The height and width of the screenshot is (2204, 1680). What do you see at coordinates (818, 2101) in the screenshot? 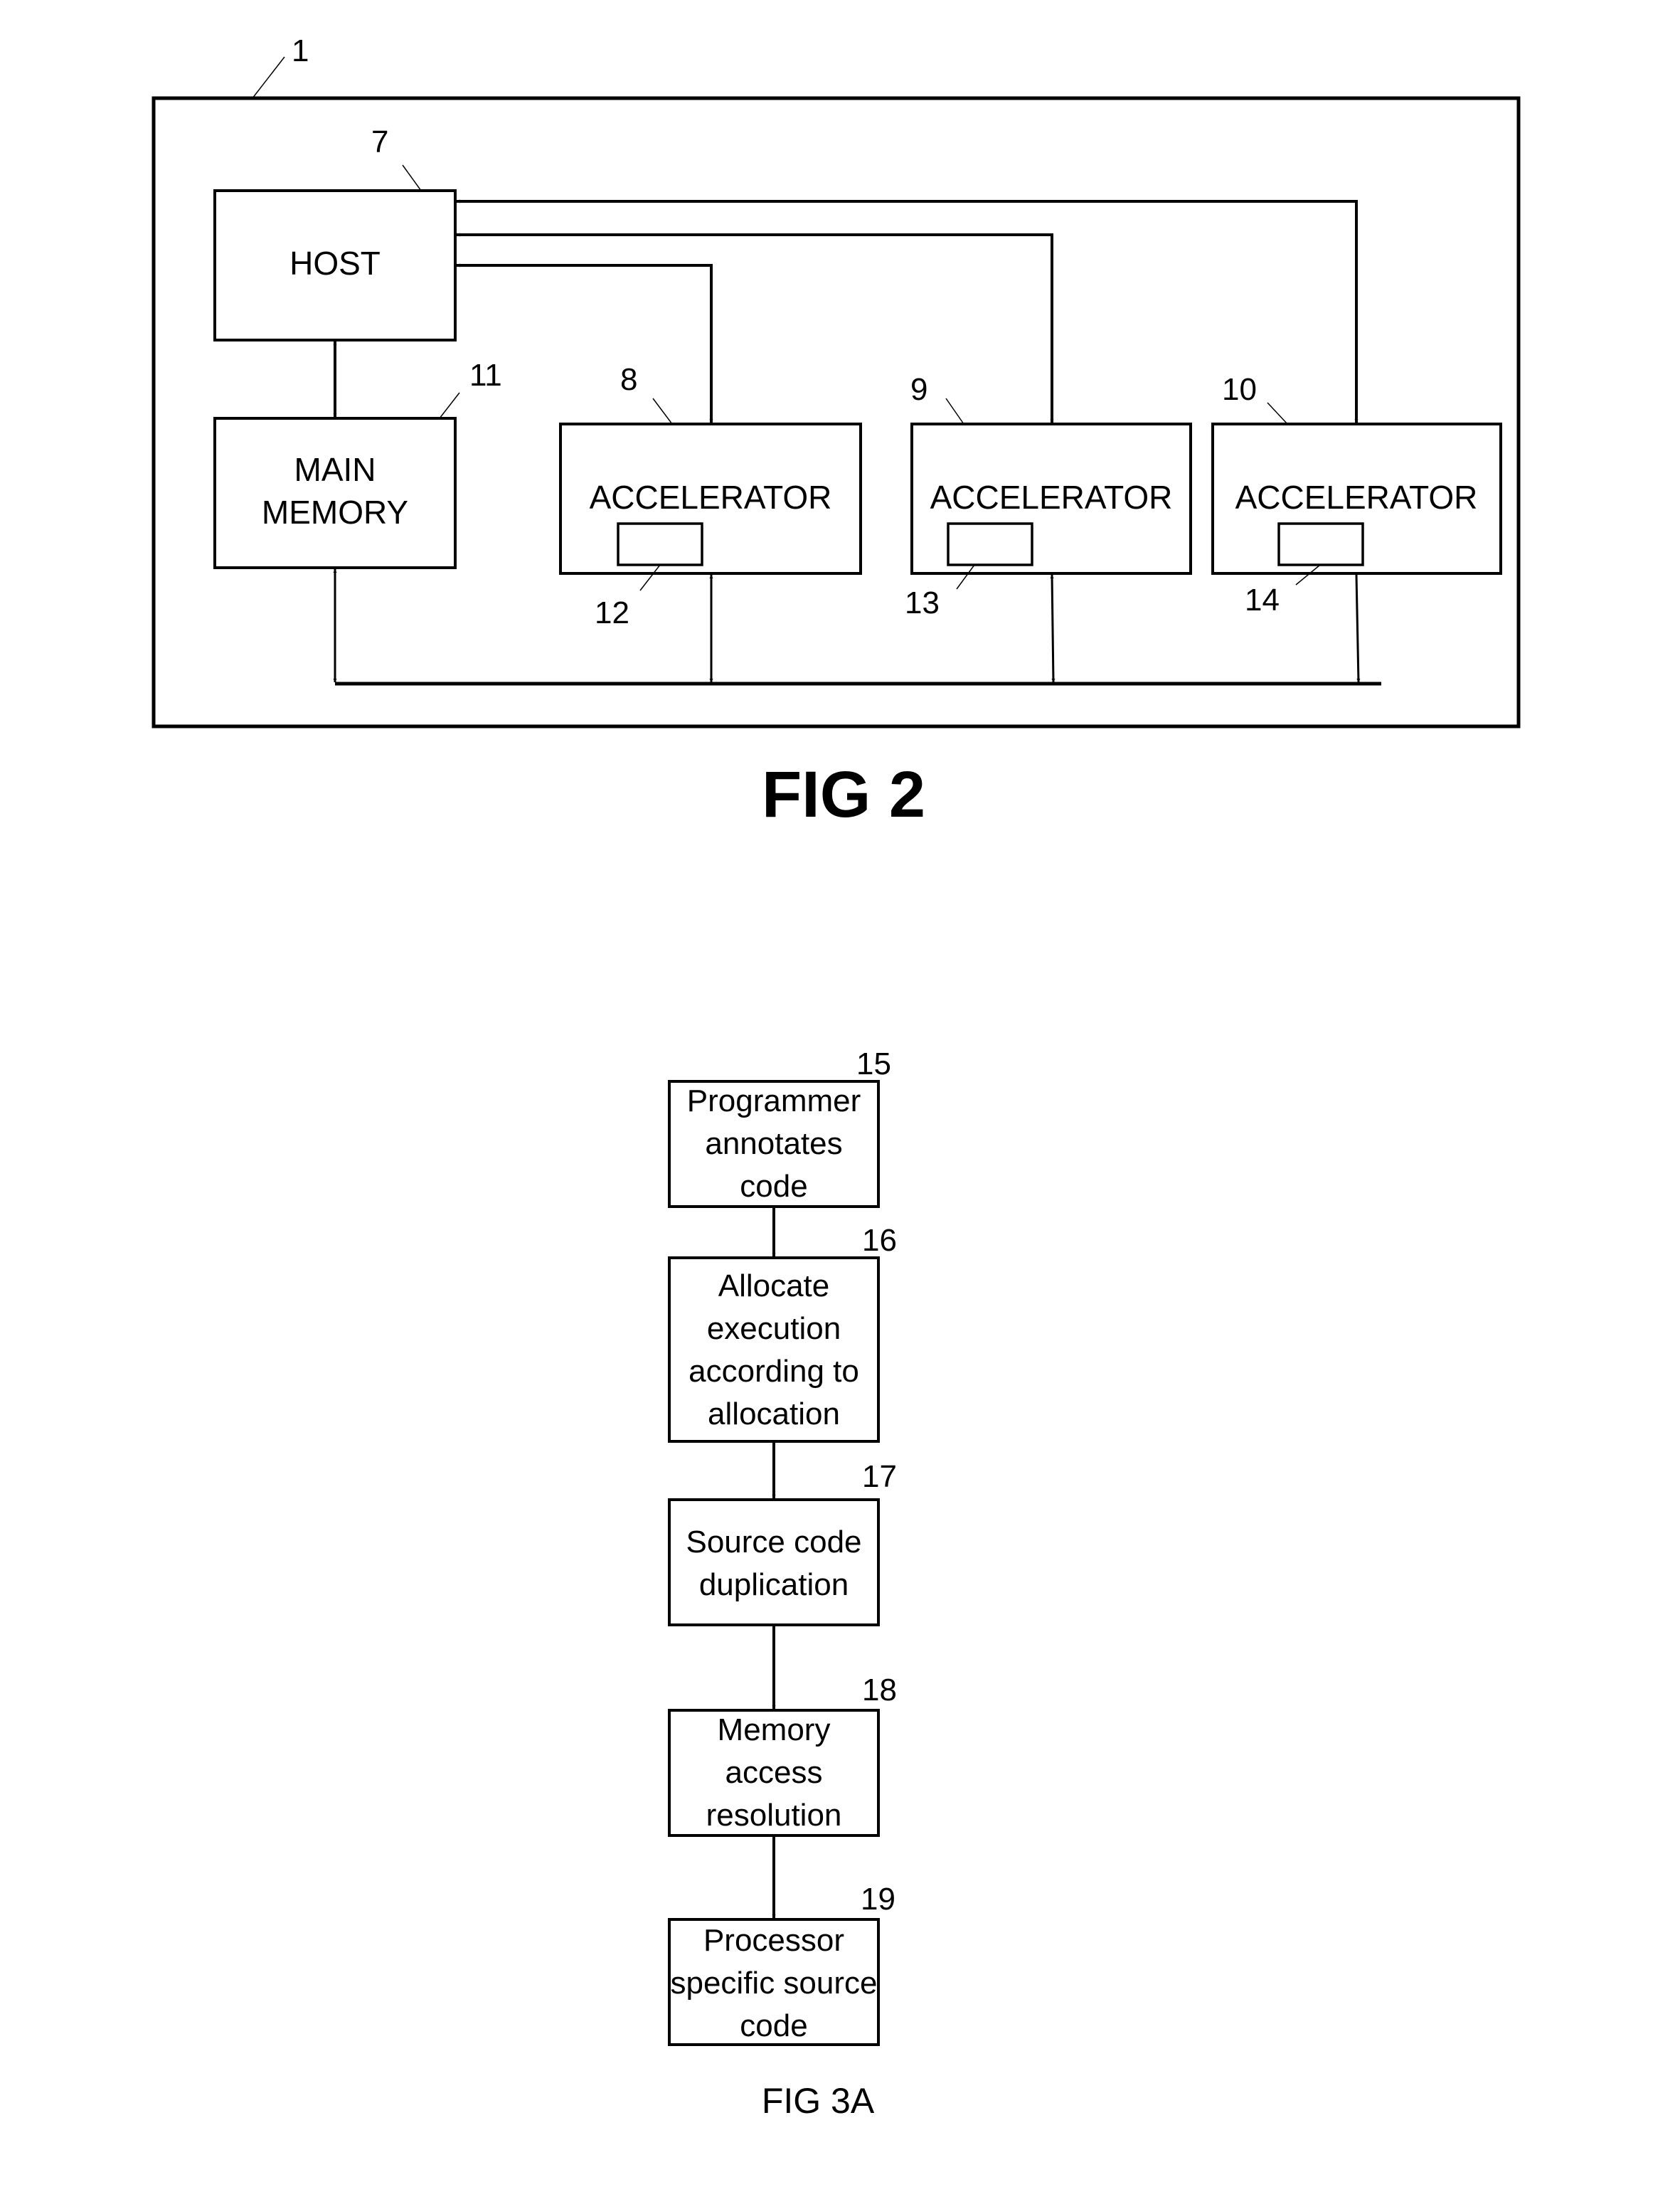
I see `fig3a-caption: FIG 3A` at bounding box center [818, 2101].